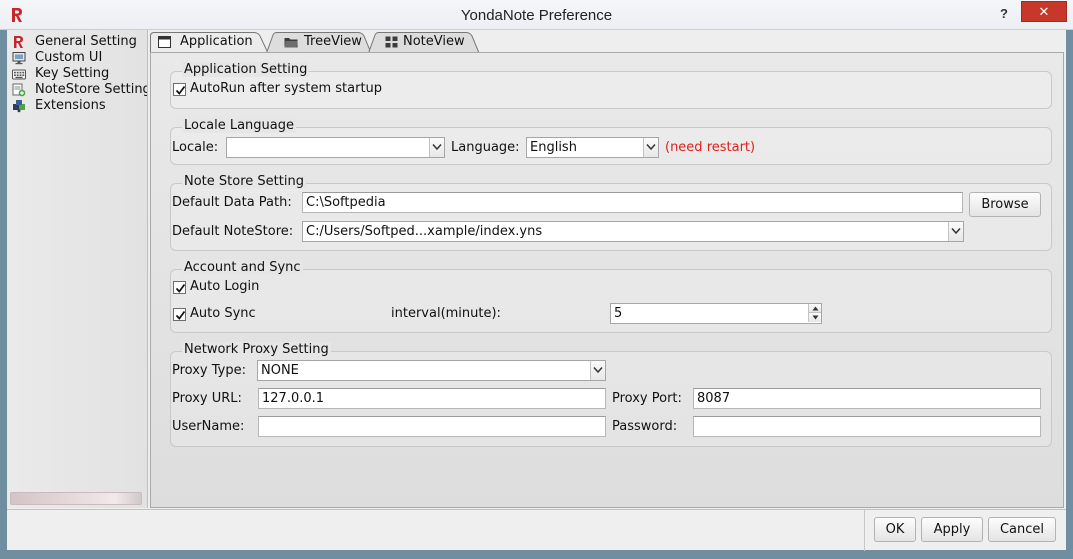 This screenshot has width=1073, height=559. I want to click on sidebar-item-extensions: Extensions, so click(79, 106).